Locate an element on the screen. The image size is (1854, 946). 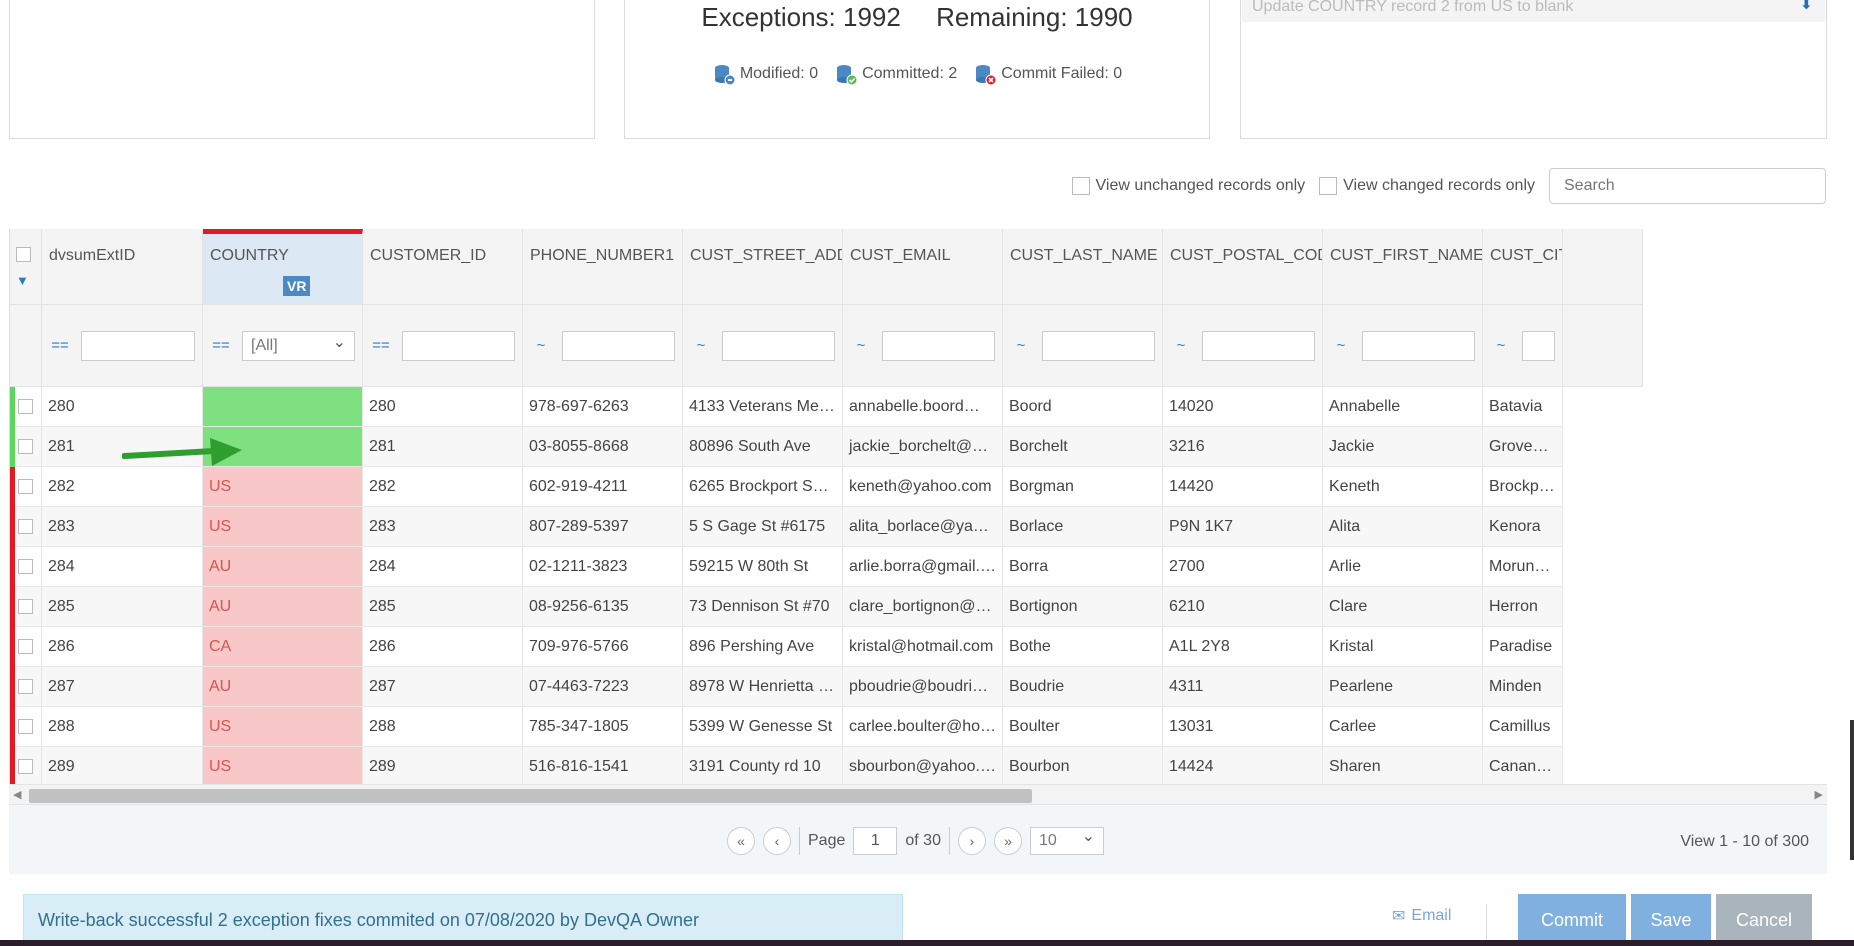
cell-postal: P9N 1K7 is located at coordinates (1243, 526).